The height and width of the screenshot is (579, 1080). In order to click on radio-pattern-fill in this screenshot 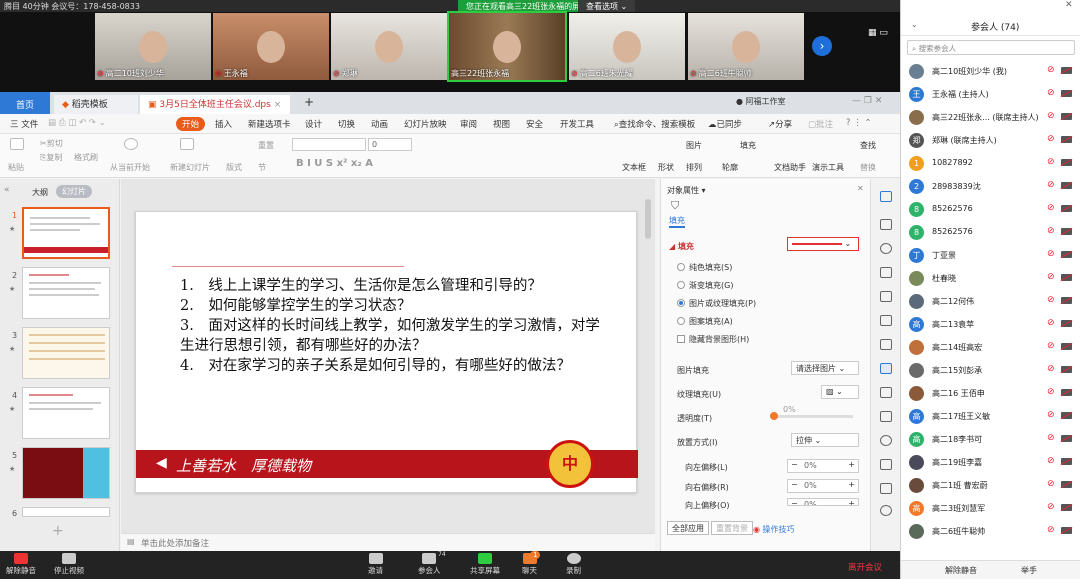, I will do `click(681, 321)`.